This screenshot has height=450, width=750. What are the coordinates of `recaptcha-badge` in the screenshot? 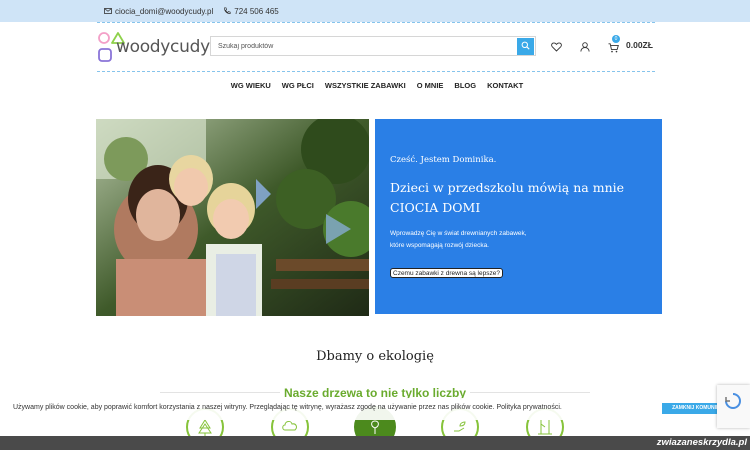 It's located at (733, 406).